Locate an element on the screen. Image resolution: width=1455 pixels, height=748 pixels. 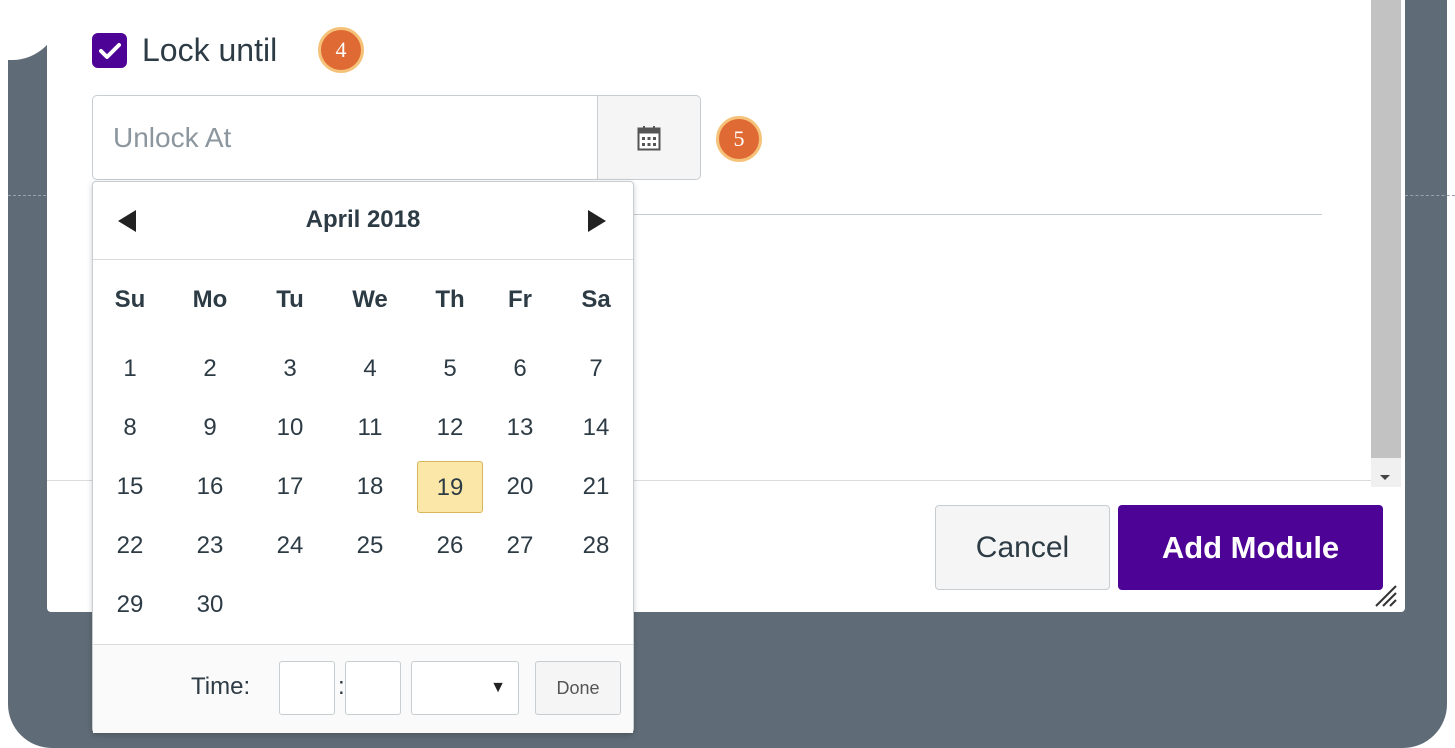
weekday-label: Th is located at coordinates (450, 299).